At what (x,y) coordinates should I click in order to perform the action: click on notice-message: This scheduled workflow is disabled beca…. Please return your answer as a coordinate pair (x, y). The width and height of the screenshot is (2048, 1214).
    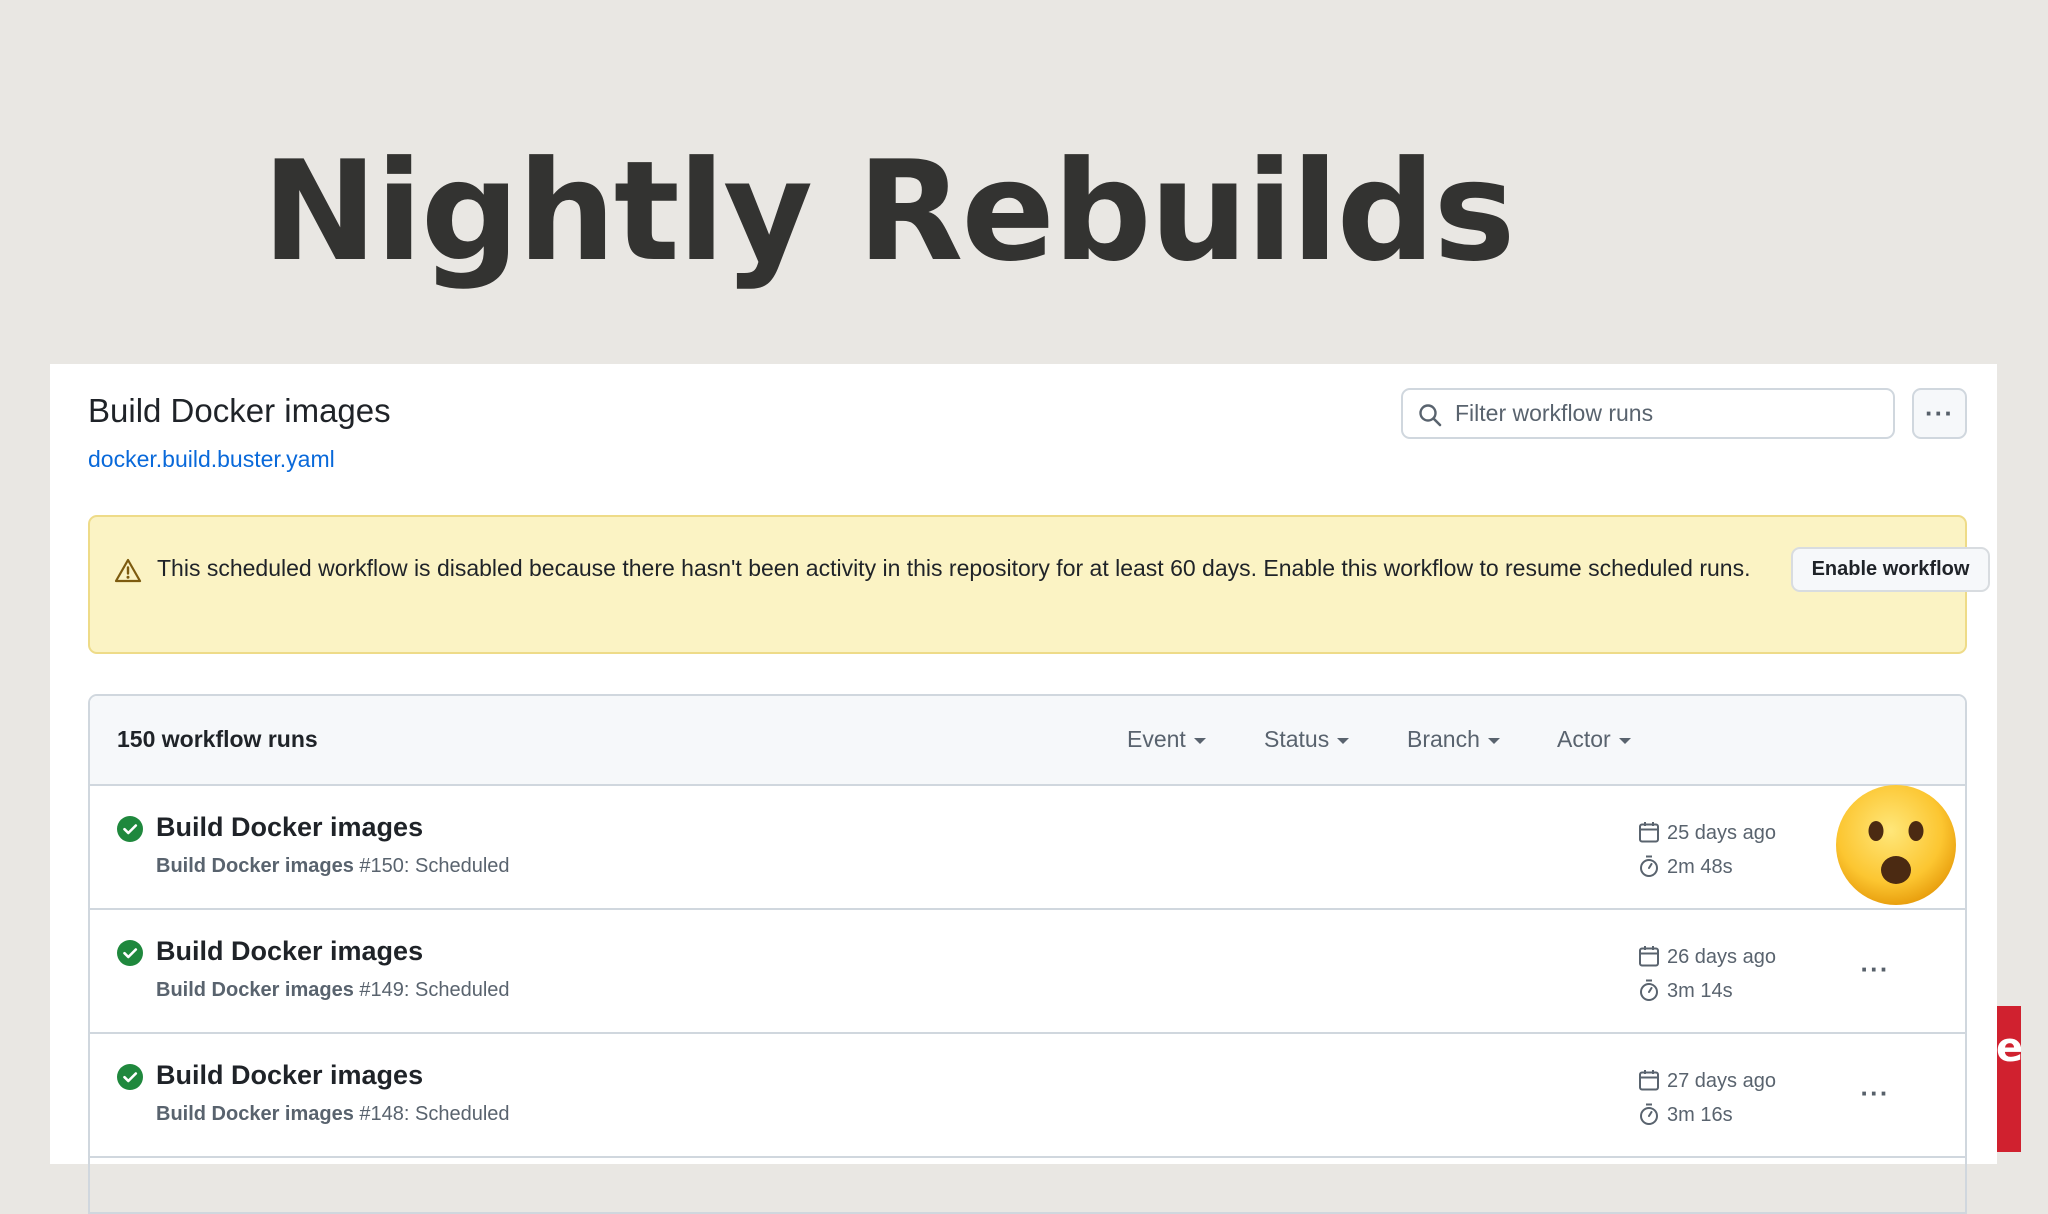
    Looking at the image, I should click on (954, 568).